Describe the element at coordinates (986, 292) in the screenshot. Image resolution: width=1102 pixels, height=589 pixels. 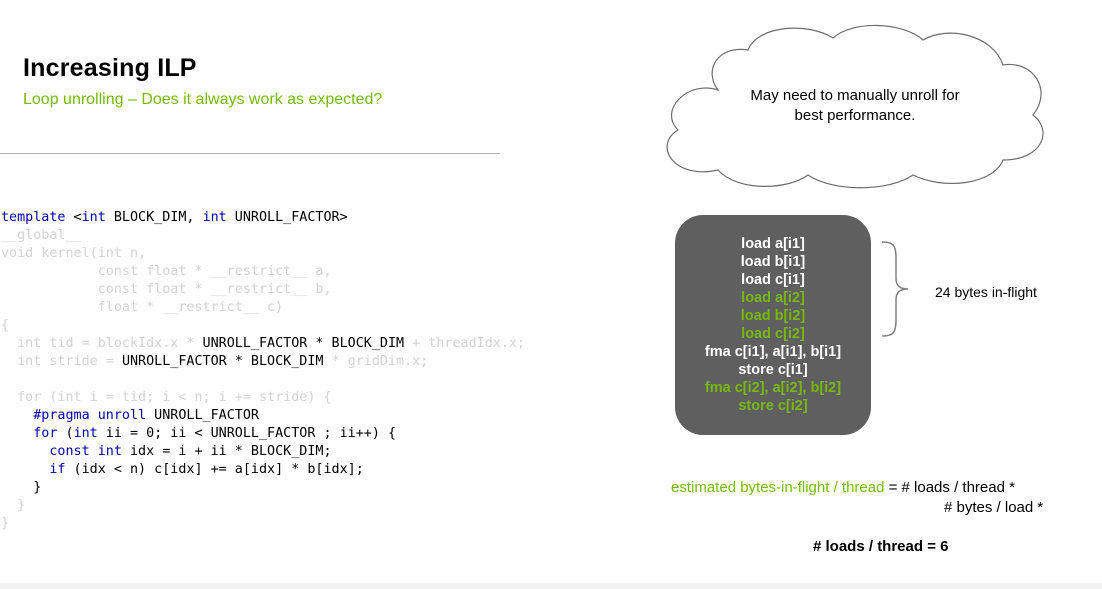
I see `inflight-label: 24 bytes in-flight` at that location.